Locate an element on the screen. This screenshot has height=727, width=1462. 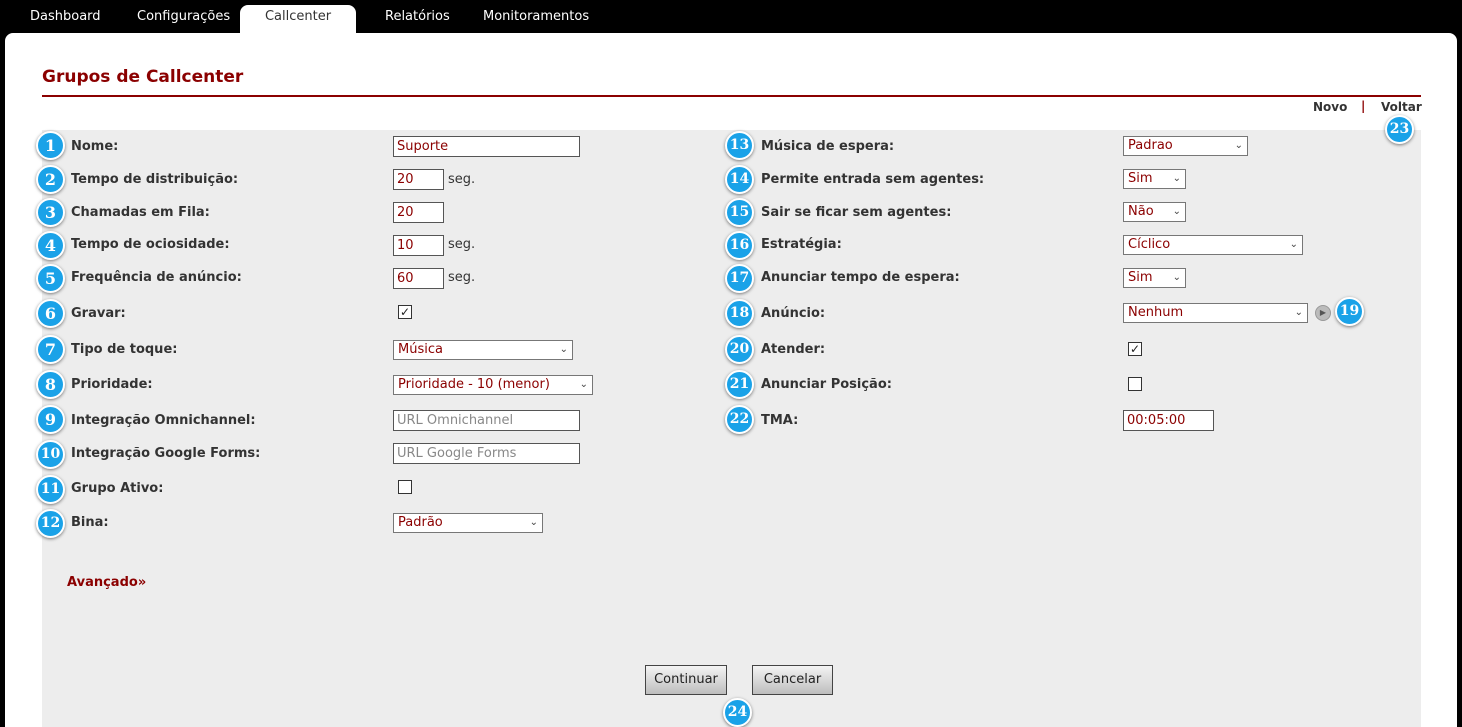
entrada-label: Permite entrada sem agentes: is located at coordinates (873, 179).